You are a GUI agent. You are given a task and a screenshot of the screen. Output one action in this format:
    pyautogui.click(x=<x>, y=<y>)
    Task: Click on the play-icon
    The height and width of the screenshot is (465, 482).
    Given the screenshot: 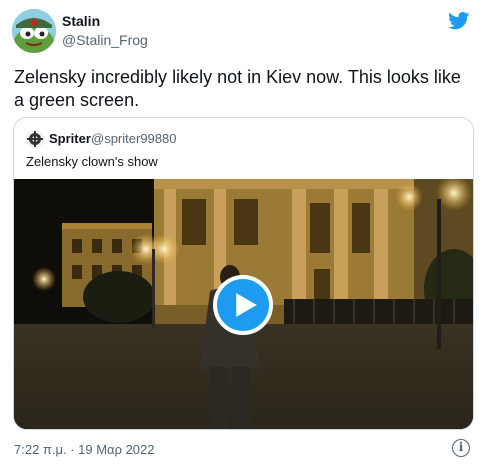 What is the action you would take?
    pyautogui.click(x=246, y=305)
    